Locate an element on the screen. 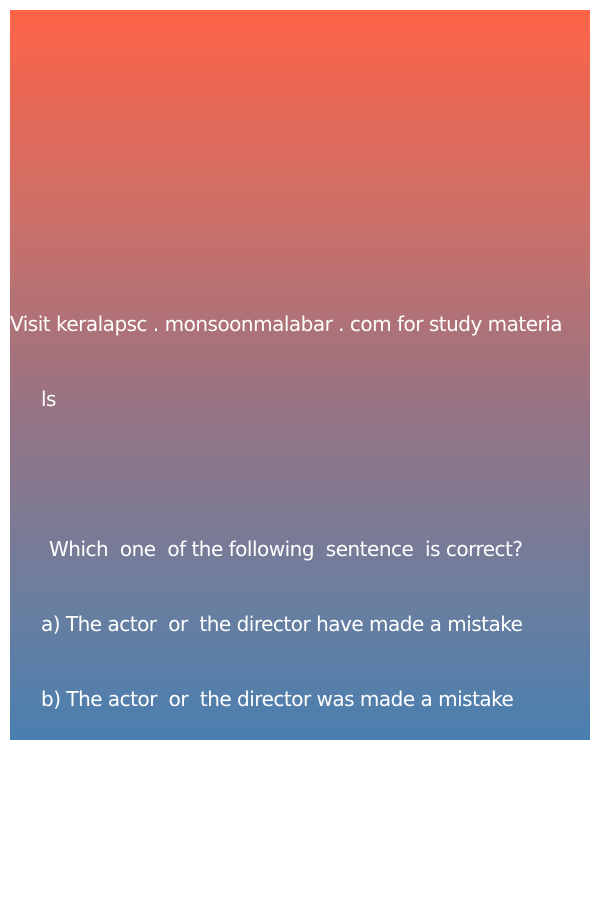 This screenshot has height=912, width=600. promo-line-2: ls is located at coordinates (48, 399).